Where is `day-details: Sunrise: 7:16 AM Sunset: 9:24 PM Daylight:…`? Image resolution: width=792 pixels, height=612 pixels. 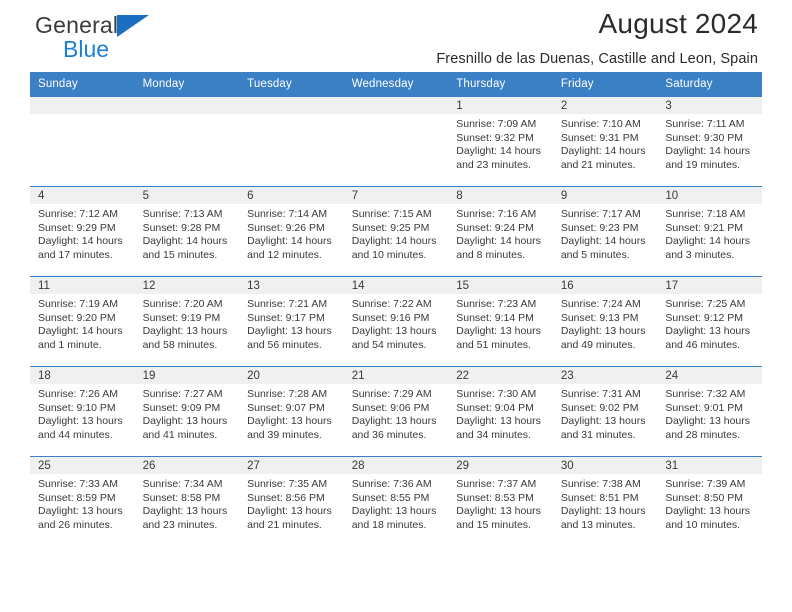 day-details: Sunrise: 7:16 AM Sunset: 9:24 PM Daylight:… is located at coordinates (500, 233).